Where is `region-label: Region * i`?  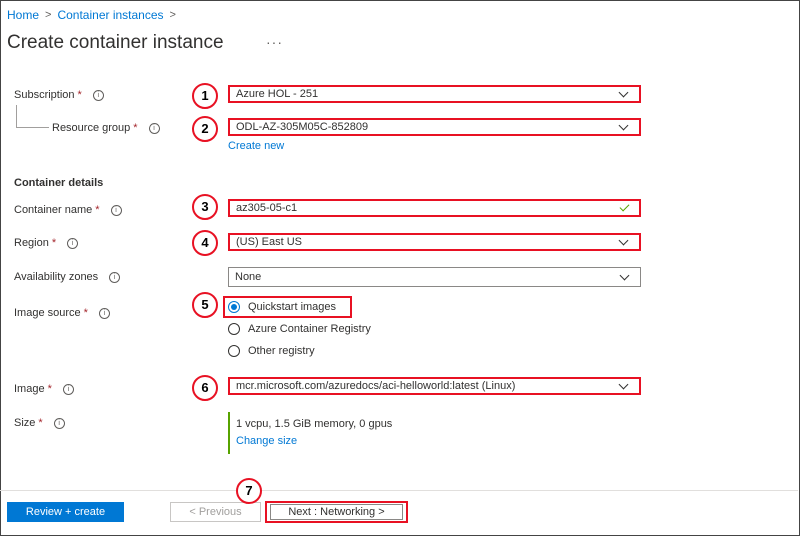
region-label: Region * i is located at coordinates (46, 243).